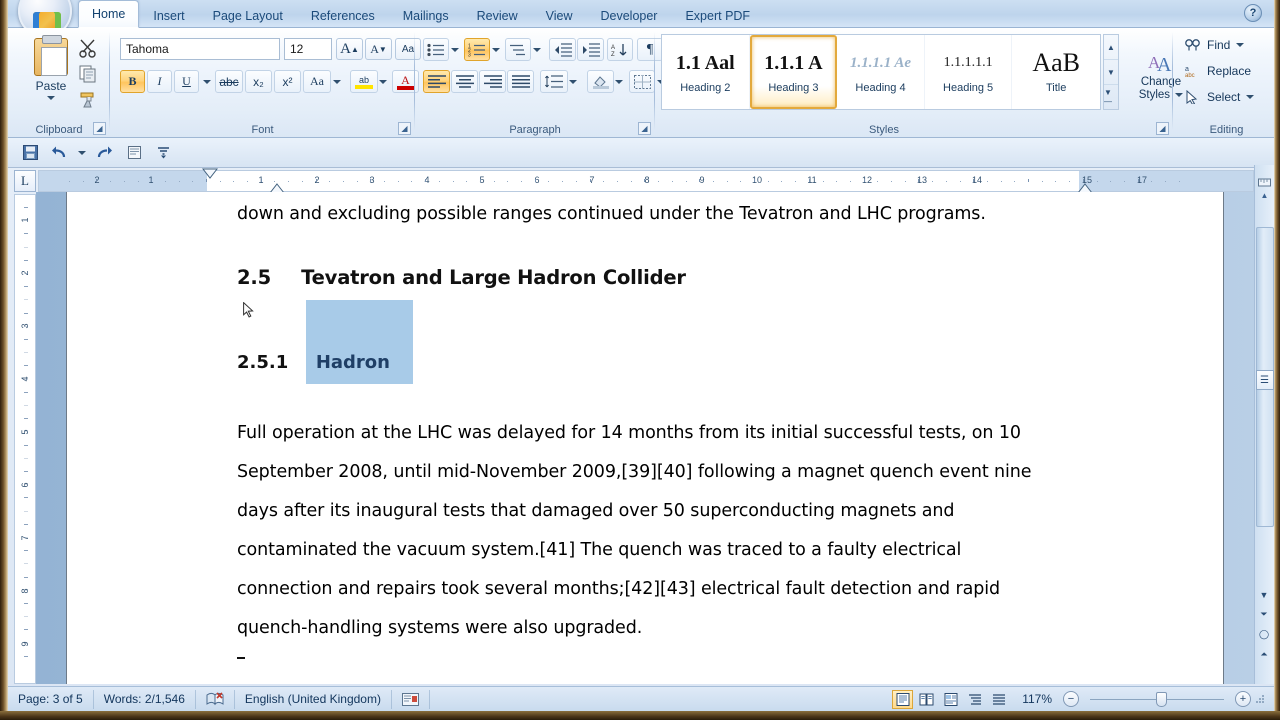  Describe the element at coordinates (537, 49) in the screenshot. I see `multilevel-dropdown-icon` at that location.